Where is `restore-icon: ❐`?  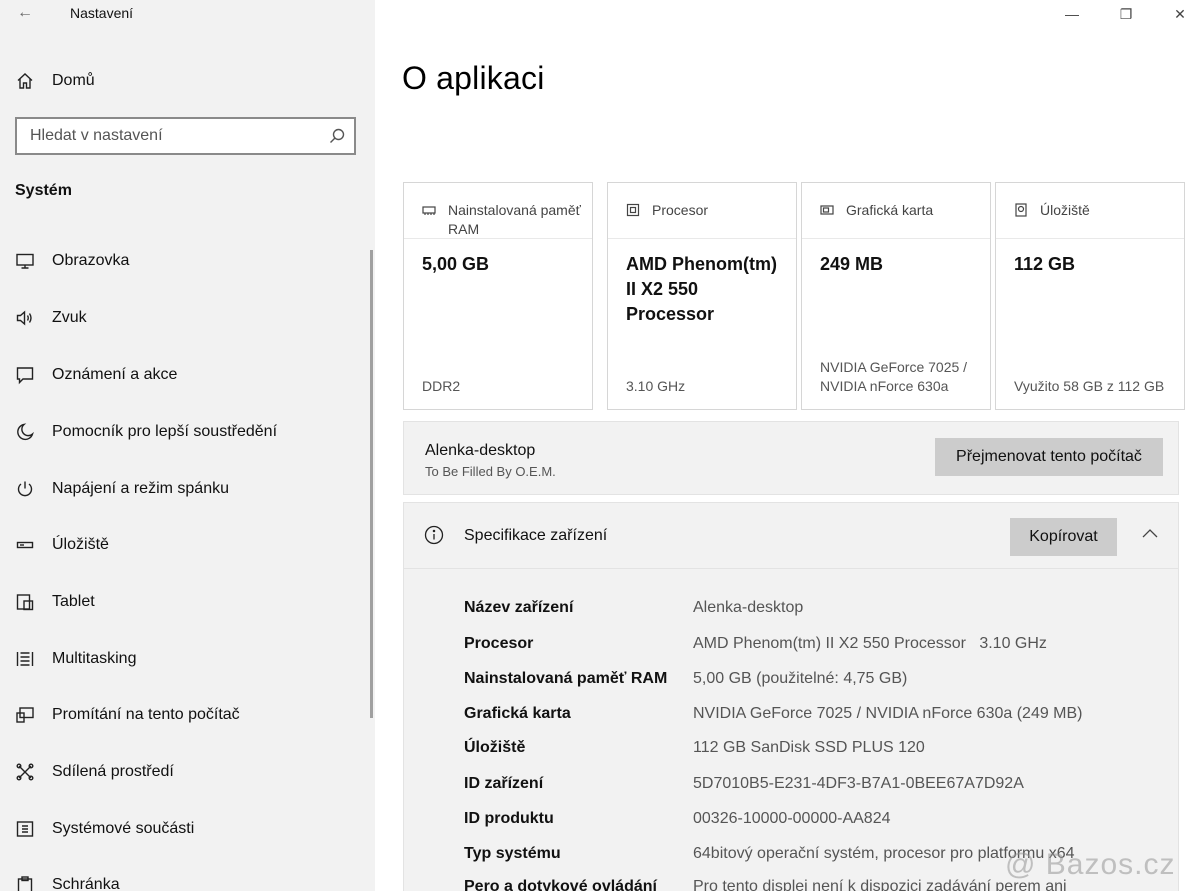 restore-icon: ❐ is located at coordinates (1126, 14).